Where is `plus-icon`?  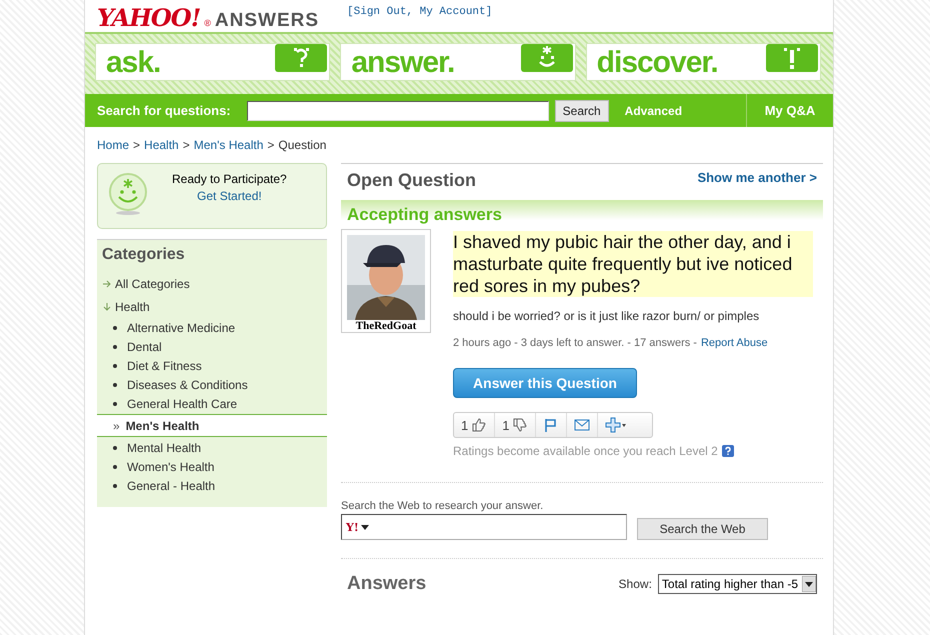
plus-icon is located at coordinates (616, 425).